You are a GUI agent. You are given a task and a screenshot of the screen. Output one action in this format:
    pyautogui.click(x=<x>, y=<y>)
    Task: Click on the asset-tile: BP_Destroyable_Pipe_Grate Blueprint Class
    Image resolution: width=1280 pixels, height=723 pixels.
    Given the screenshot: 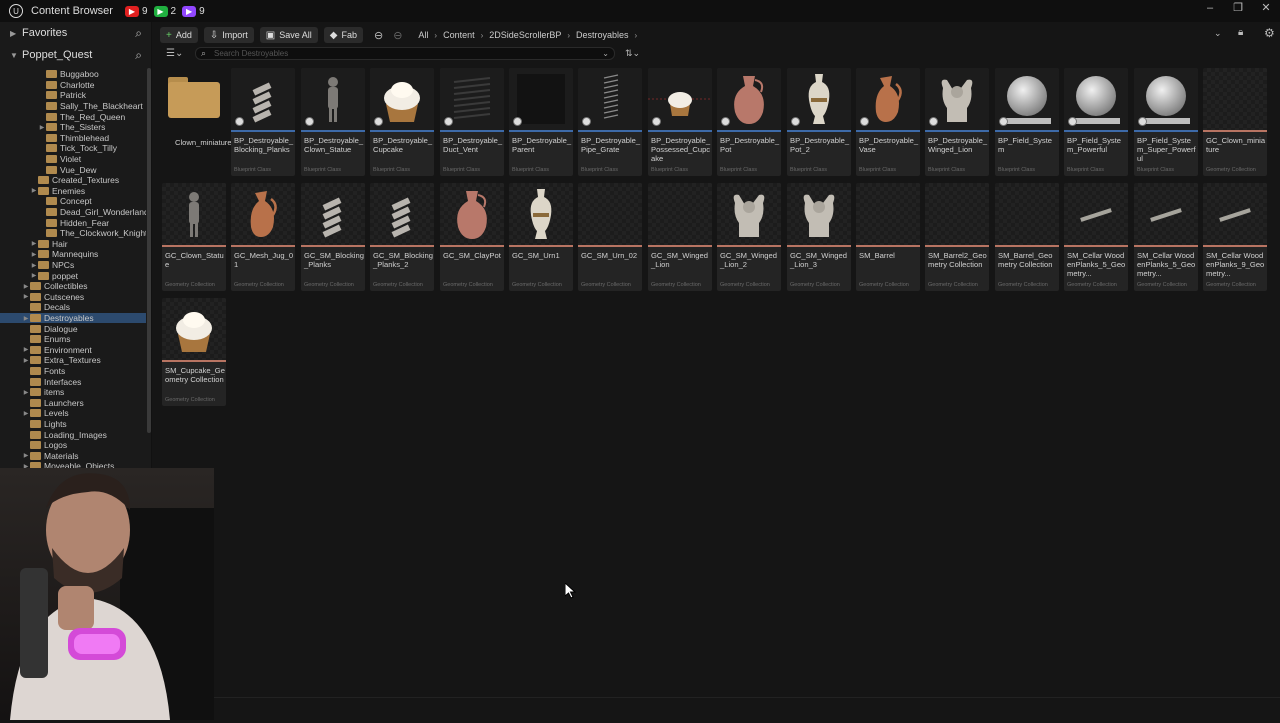 What is the action you would take?
    pyautogui.click(x=610, y=122)
    